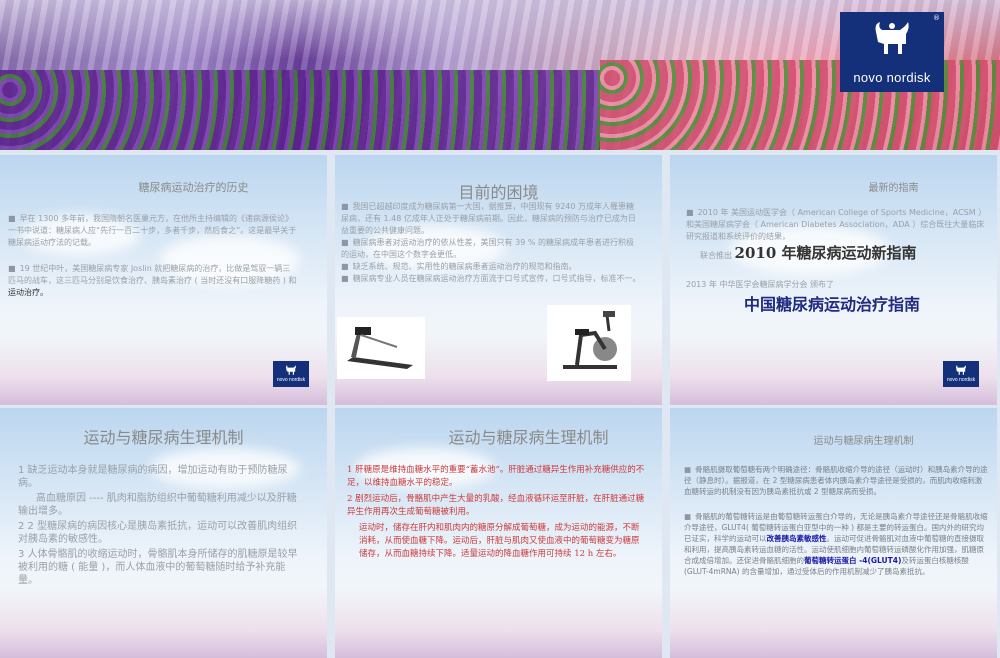 The height and width of the screenshot is (658, 1000). I want to click on purple-tulips-image, so click(300, 110).